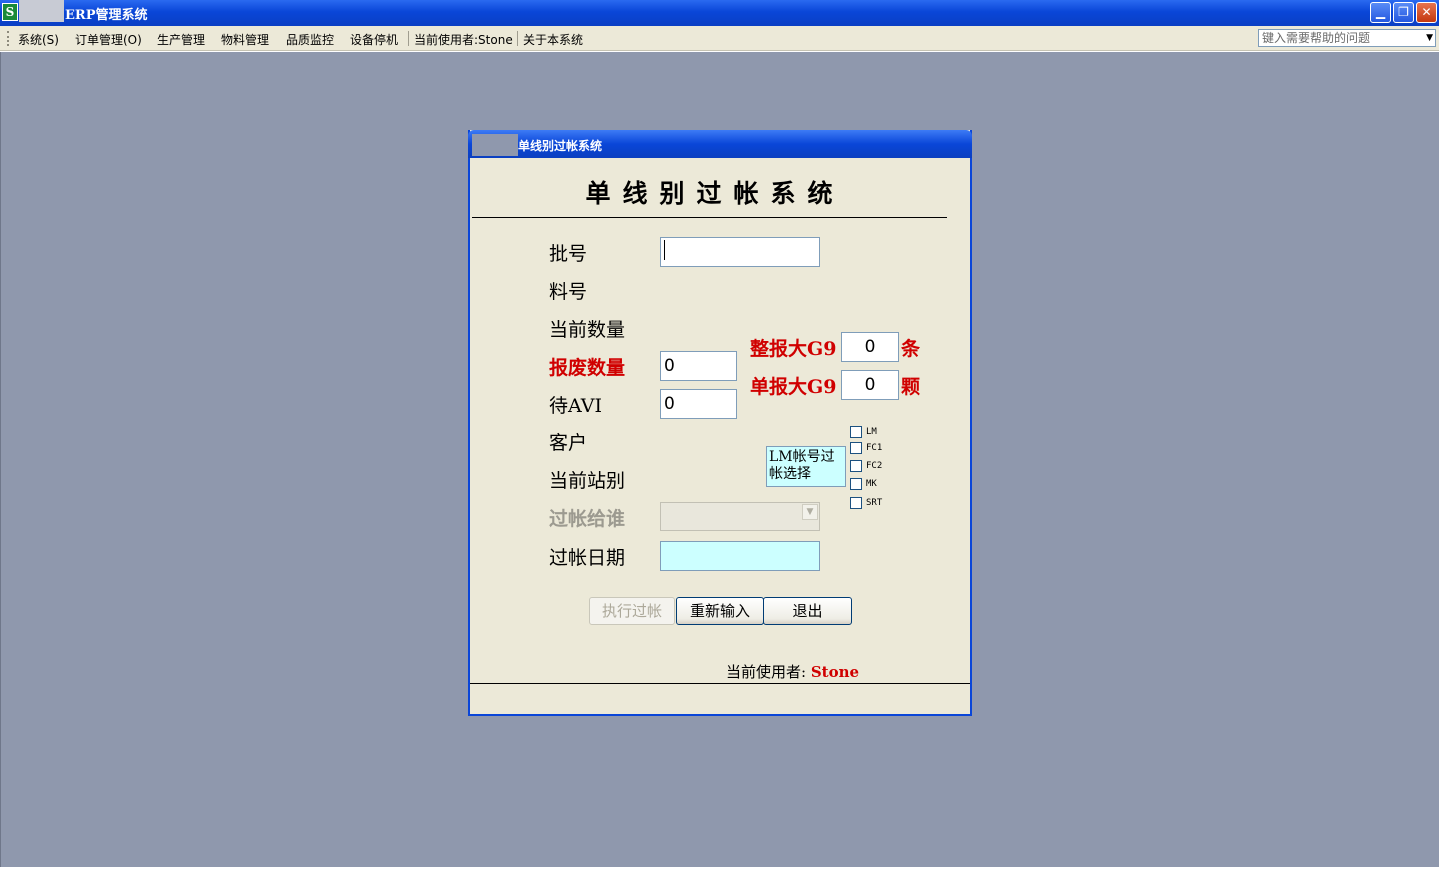 This screenshot has height=869, width=1439. I want to click on whole-g9-label: 整报大G9, so click(793, 349).